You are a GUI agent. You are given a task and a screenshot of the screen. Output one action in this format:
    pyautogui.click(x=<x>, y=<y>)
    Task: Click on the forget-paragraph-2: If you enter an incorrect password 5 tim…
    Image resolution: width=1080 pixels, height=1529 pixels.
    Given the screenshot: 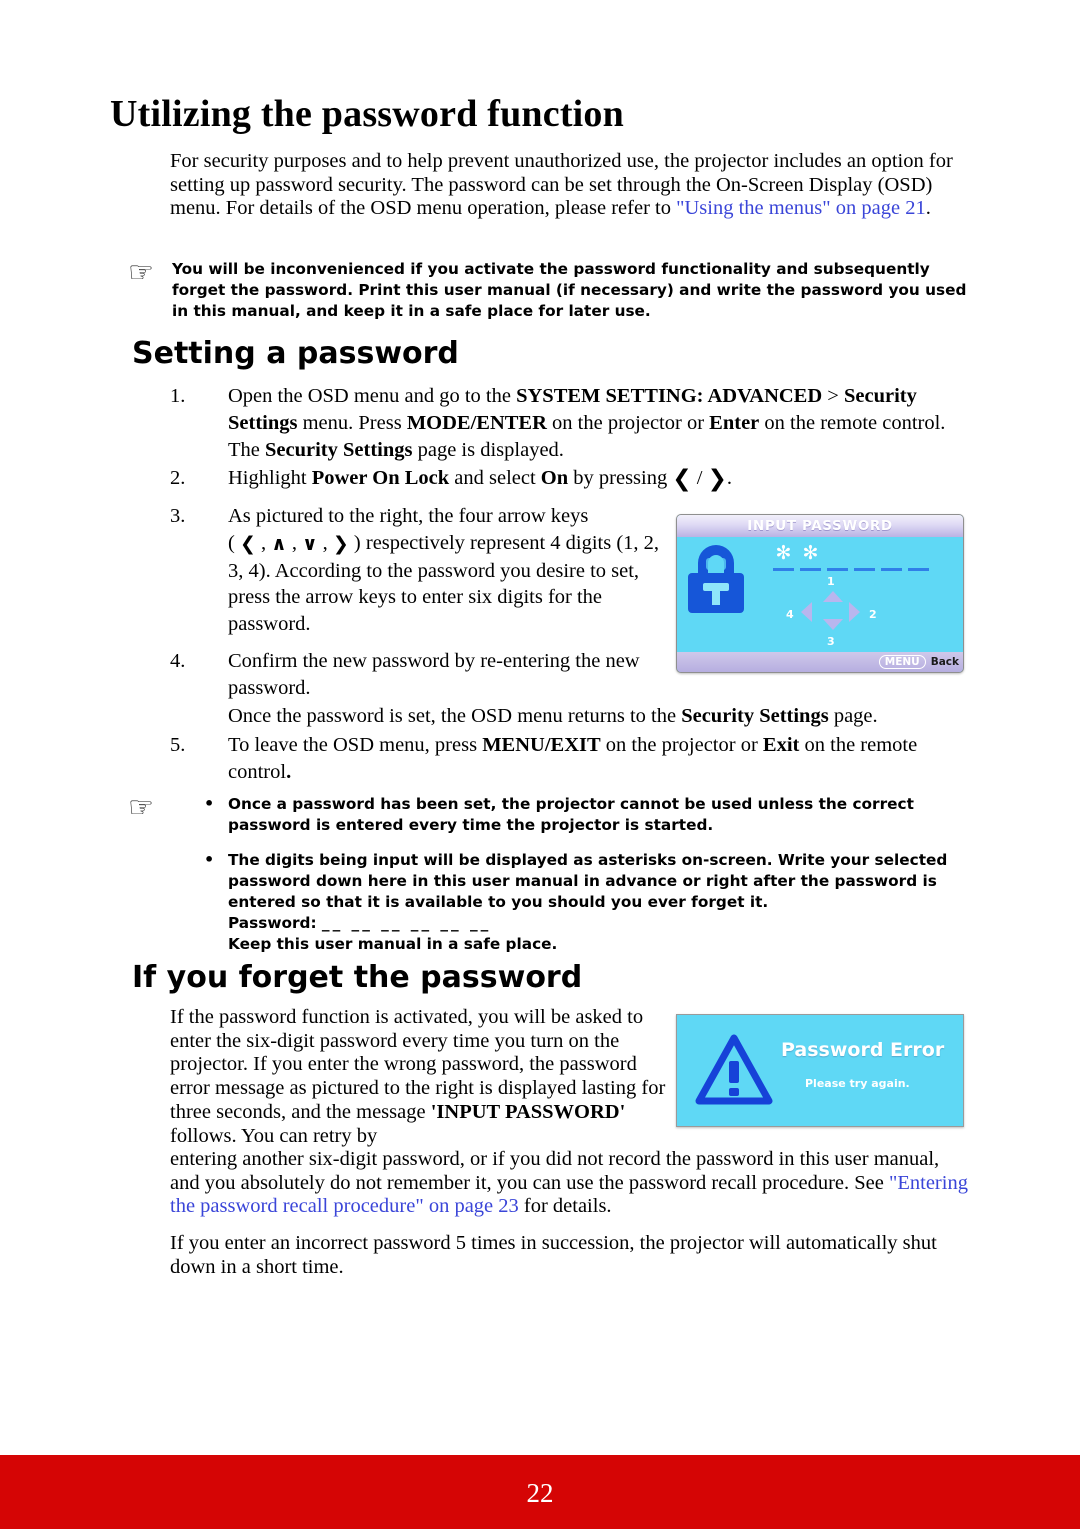 What is the action you would take?
    pyautogui.click(x=553, y=1255)
    